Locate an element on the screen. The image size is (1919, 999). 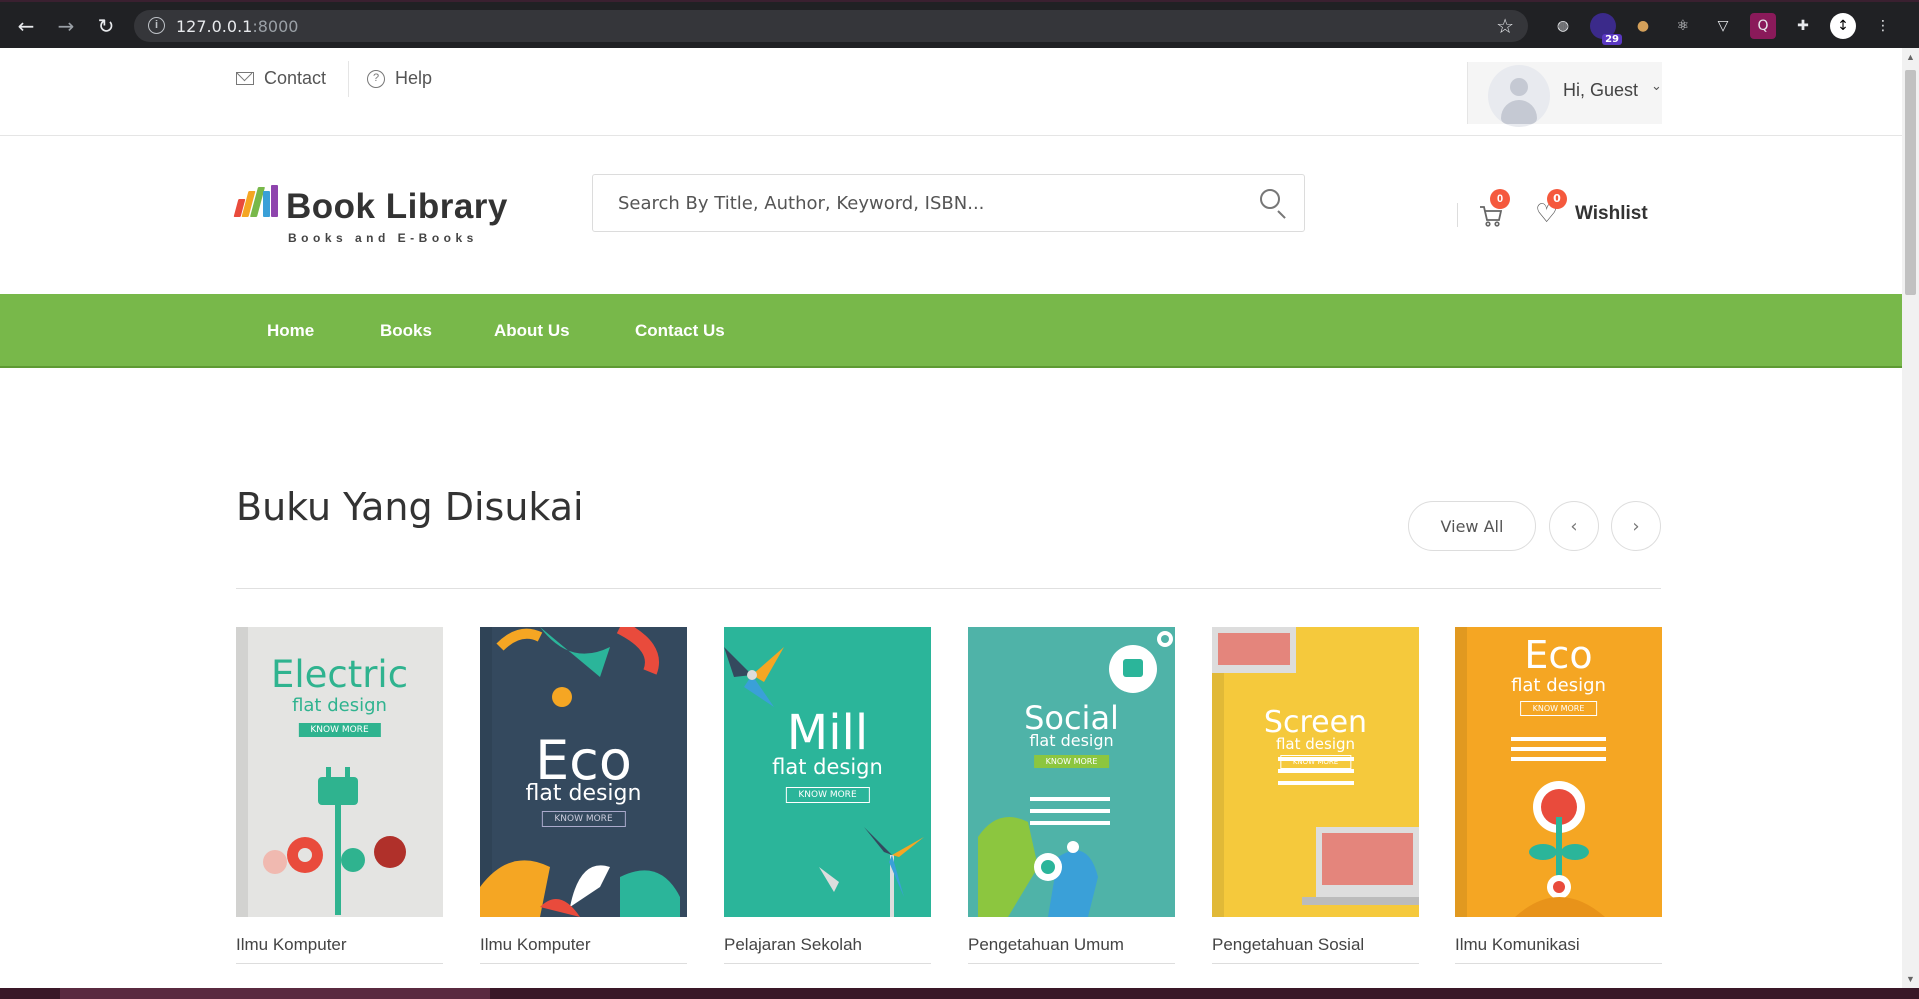
avatar is located at coordinates (1519, 96).